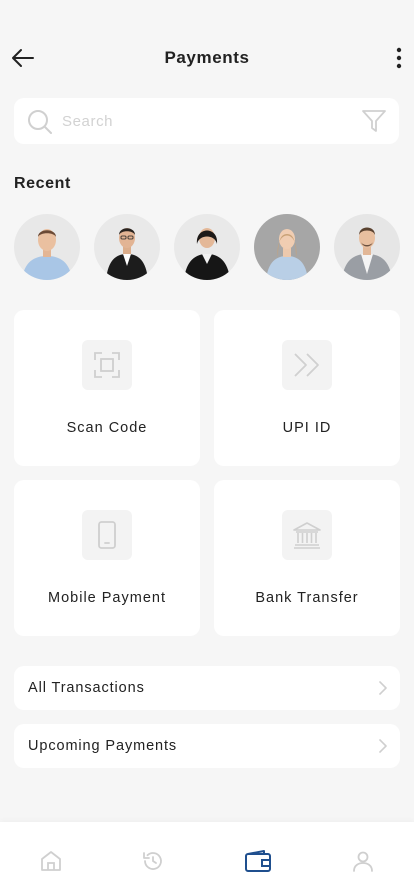 The width and height of the screenshot is (414, 896). I want to click on search-input, so click(207, 121).